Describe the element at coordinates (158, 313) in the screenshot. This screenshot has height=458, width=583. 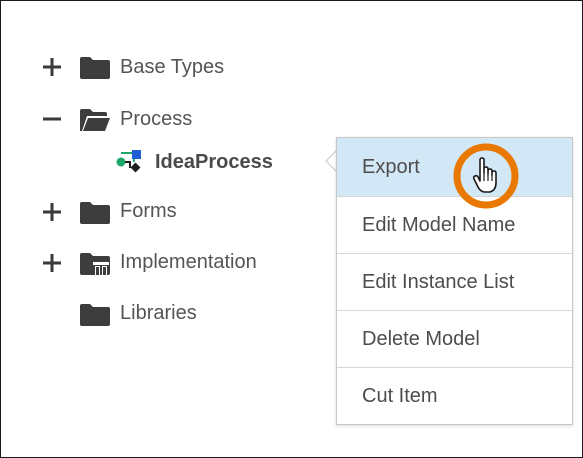
I see `tree-item-label: Libraries` at that location.